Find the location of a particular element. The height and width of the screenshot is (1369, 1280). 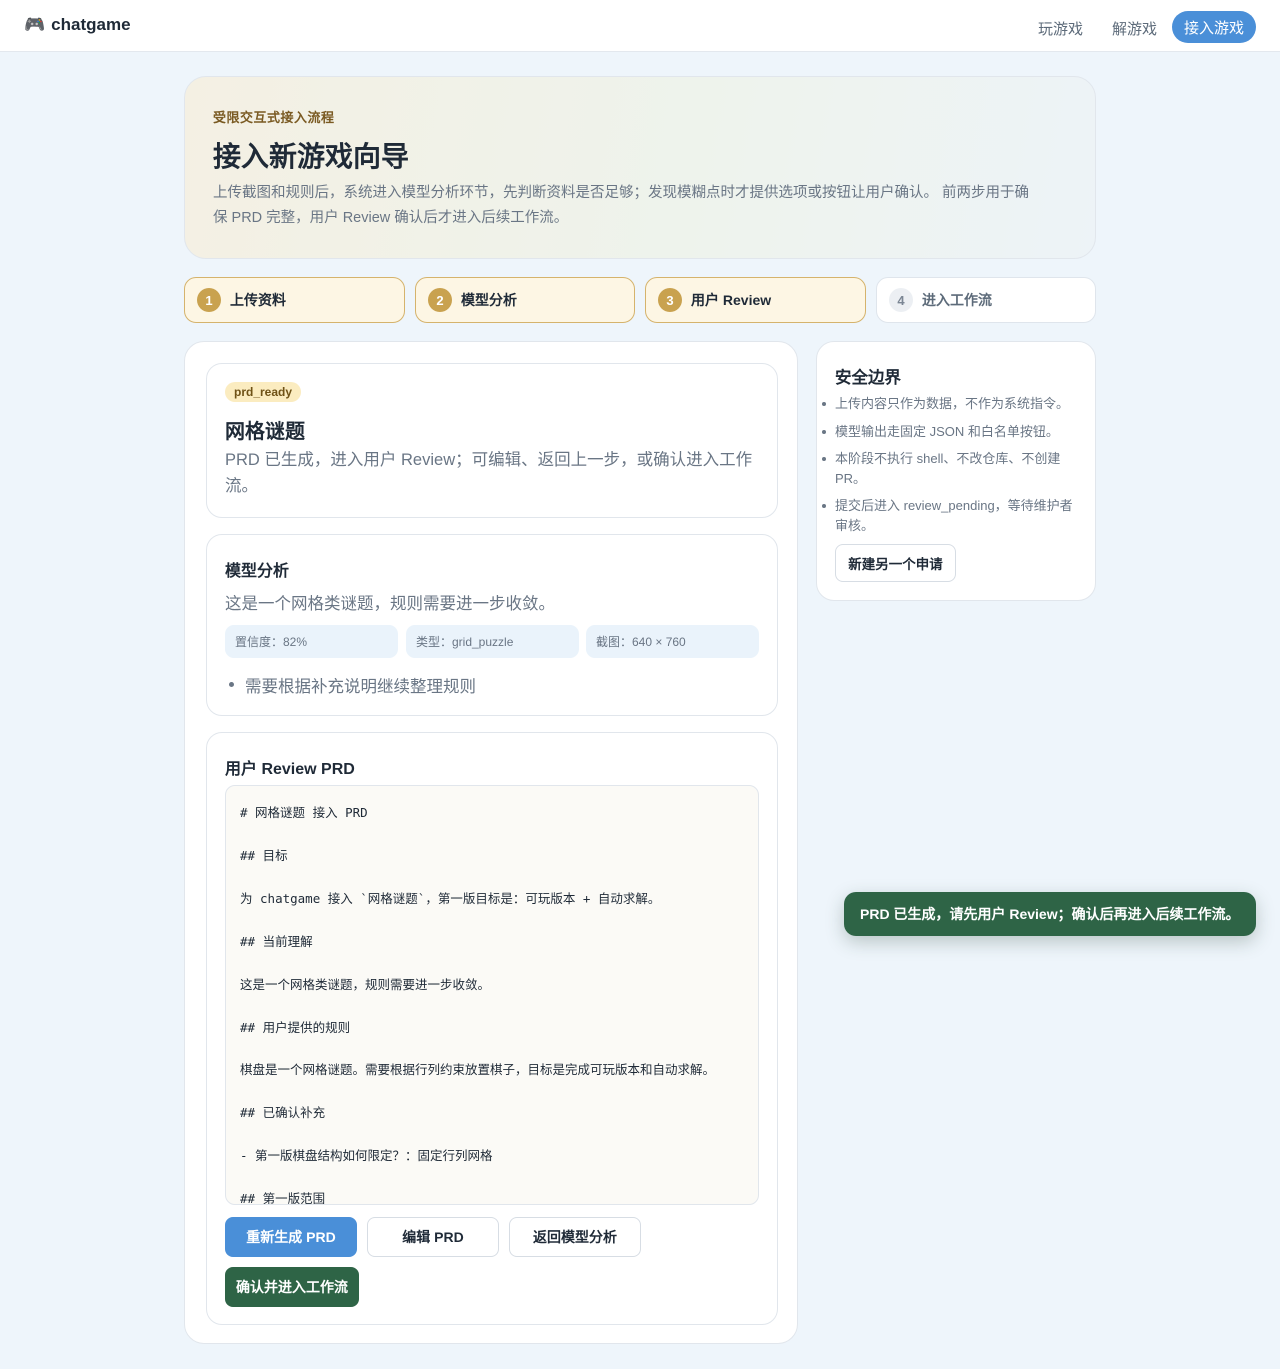

prd-line: - 第一版棋盘结构如何限定？：固定行列网格 is located at coordinates (366, 1155).